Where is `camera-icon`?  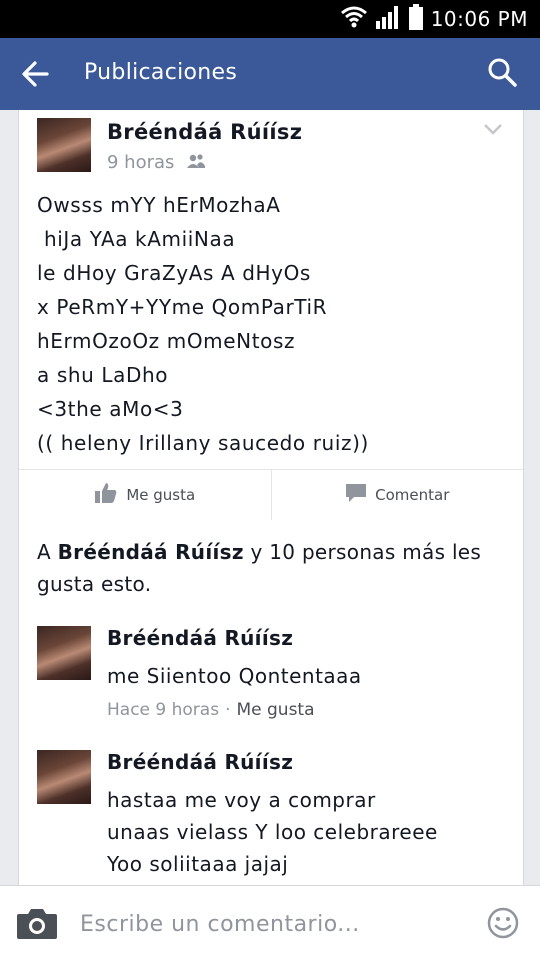
camera-icon is located at coordinates (37, 926).